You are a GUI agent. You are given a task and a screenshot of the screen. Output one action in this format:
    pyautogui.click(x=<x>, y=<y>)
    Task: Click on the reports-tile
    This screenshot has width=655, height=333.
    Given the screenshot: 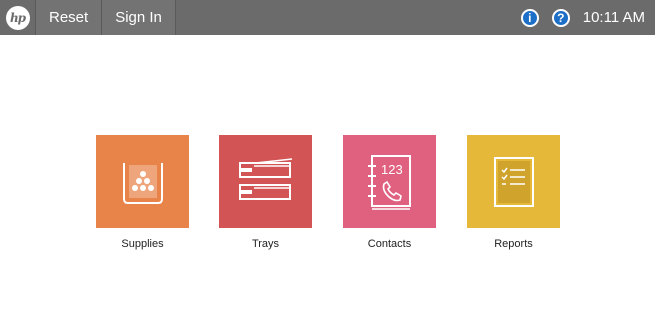 What is the action you would take?
    pyautogui.click(x=513, y=181)
    